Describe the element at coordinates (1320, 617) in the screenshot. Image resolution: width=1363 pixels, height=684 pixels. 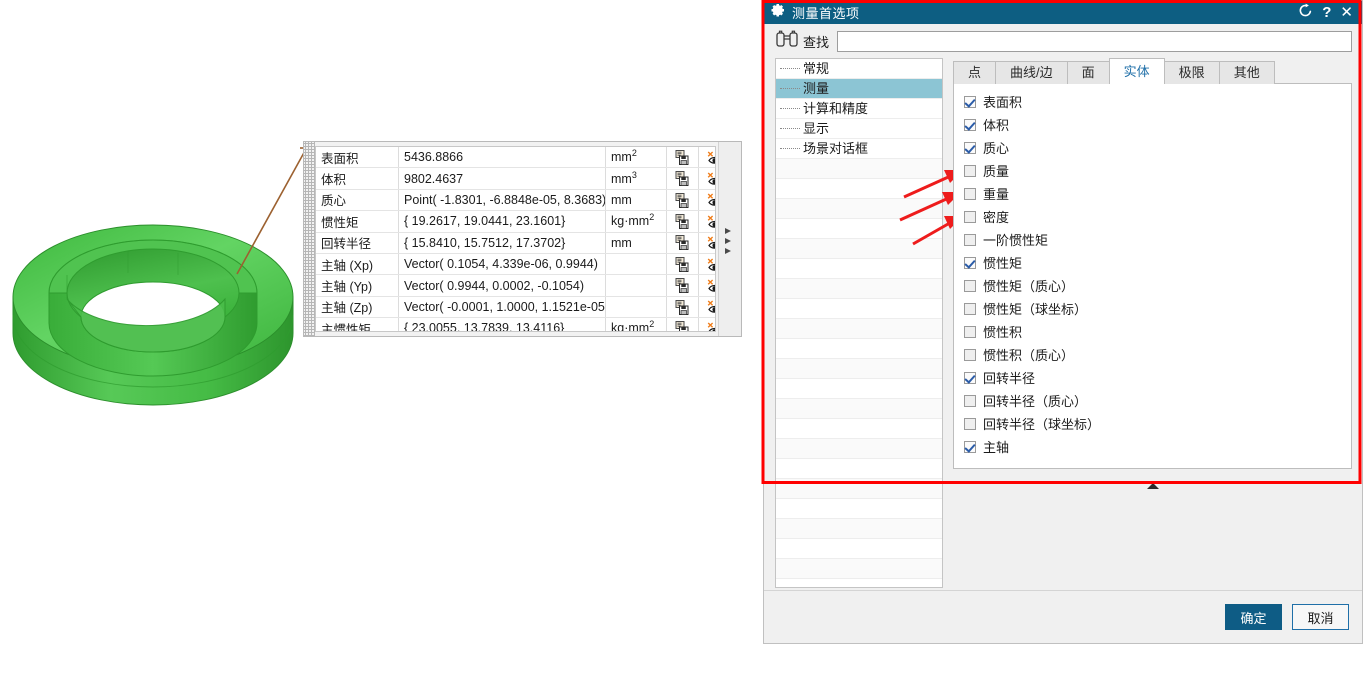
I see `cancel-button: 取消` at that location.